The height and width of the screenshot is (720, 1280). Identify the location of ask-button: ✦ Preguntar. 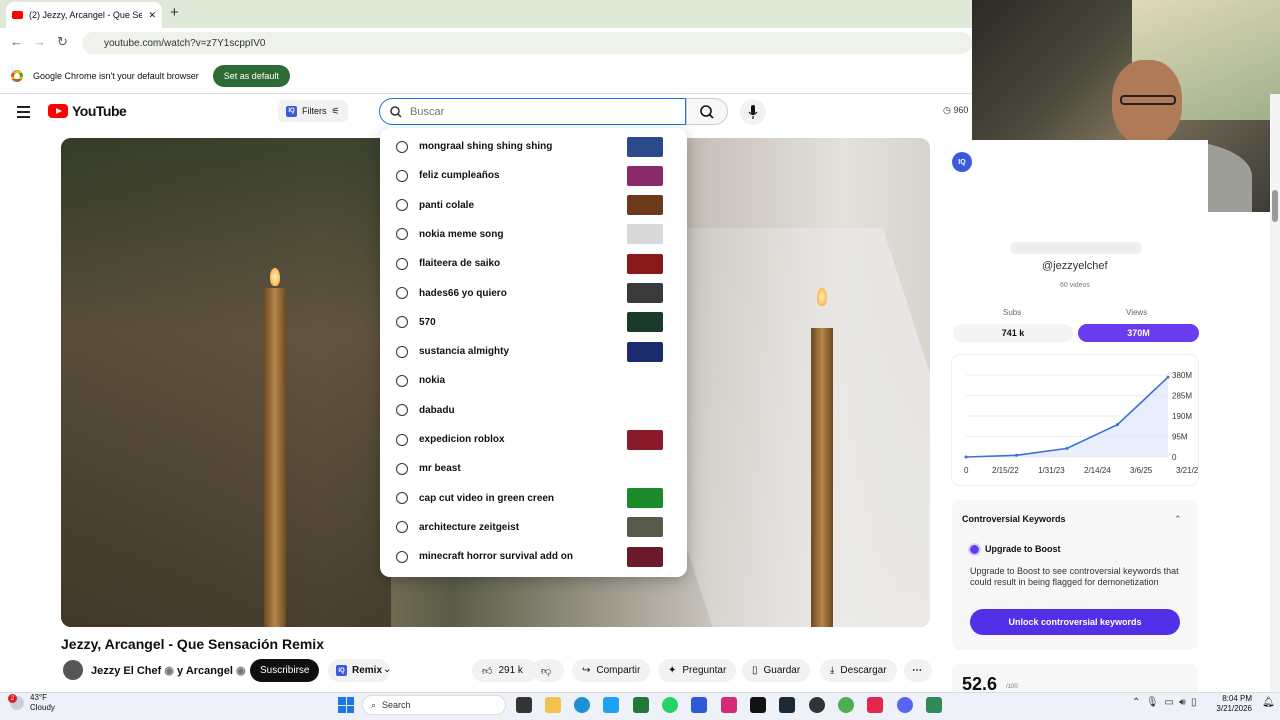
(697, 670).